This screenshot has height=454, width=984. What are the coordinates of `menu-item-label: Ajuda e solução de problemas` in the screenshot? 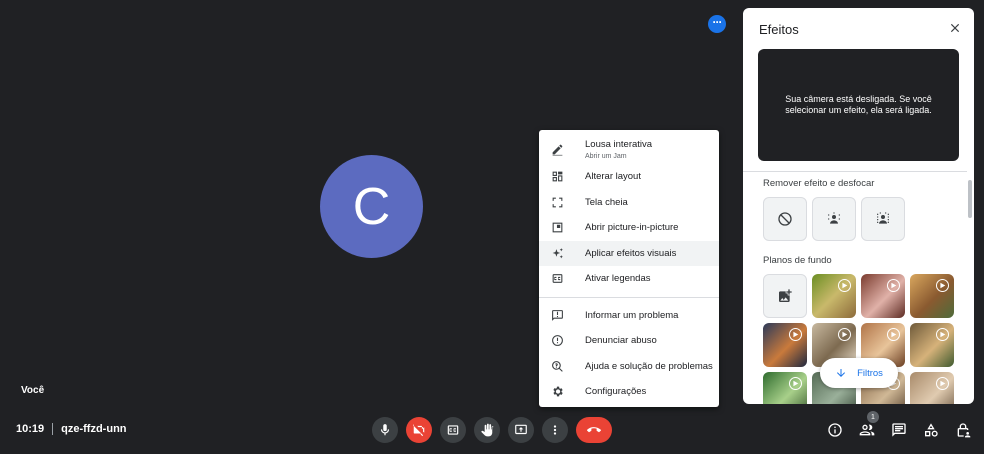 It's located at (649, 366).